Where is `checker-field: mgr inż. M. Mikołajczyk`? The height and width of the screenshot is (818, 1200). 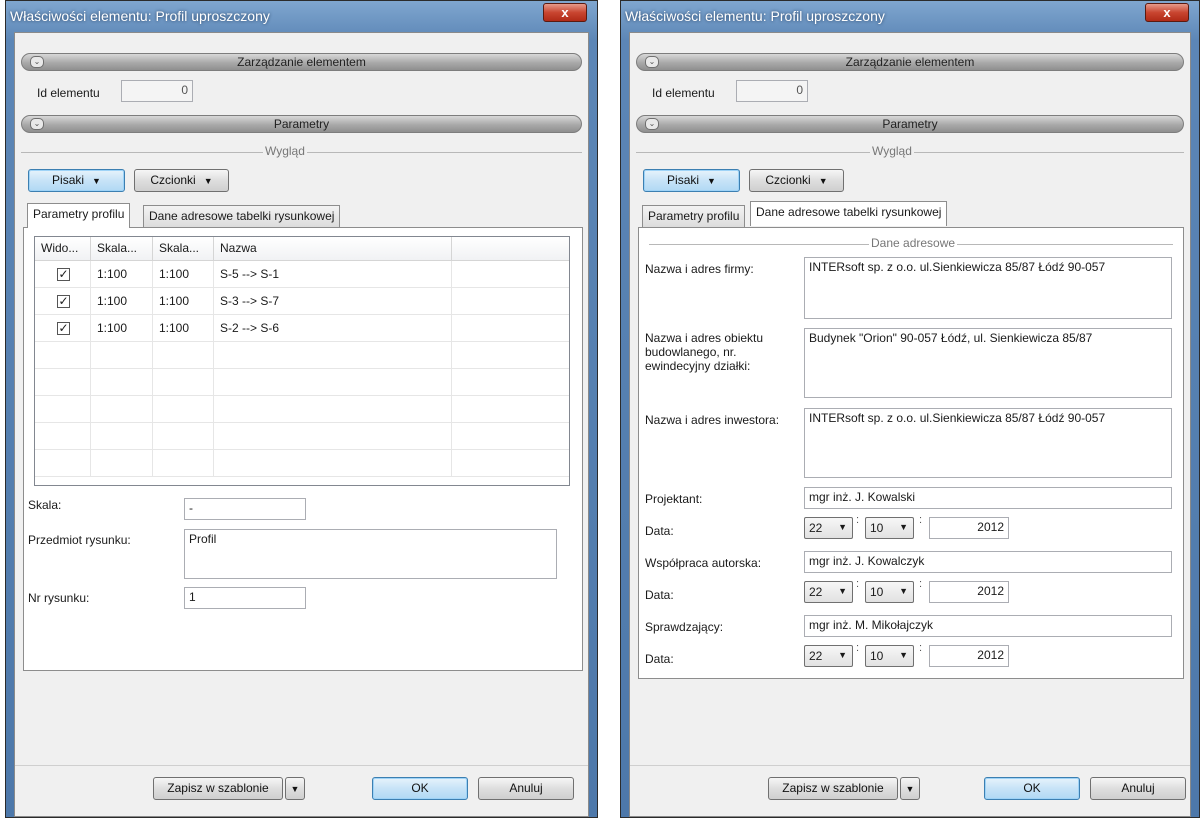
checker-field: mgr inż. M. Mikołajczyk is located at coordinates (988, 626).